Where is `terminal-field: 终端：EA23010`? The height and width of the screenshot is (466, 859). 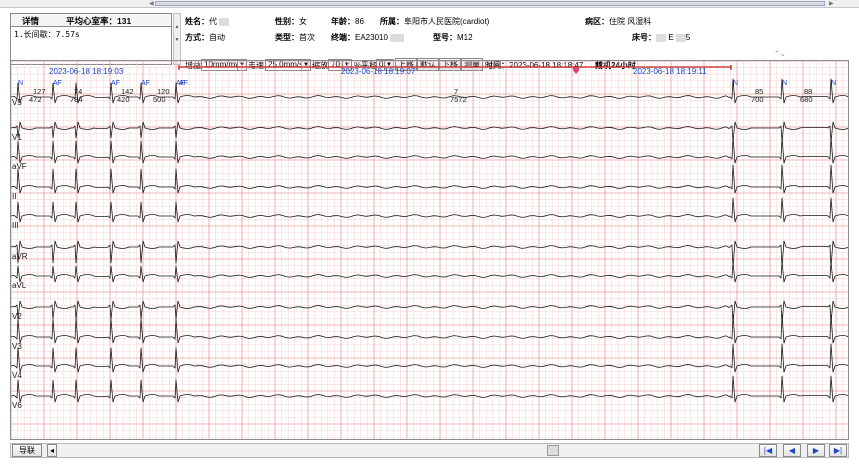 terminal-field: 终端：EA23010 is located at coordinates (368, 37).